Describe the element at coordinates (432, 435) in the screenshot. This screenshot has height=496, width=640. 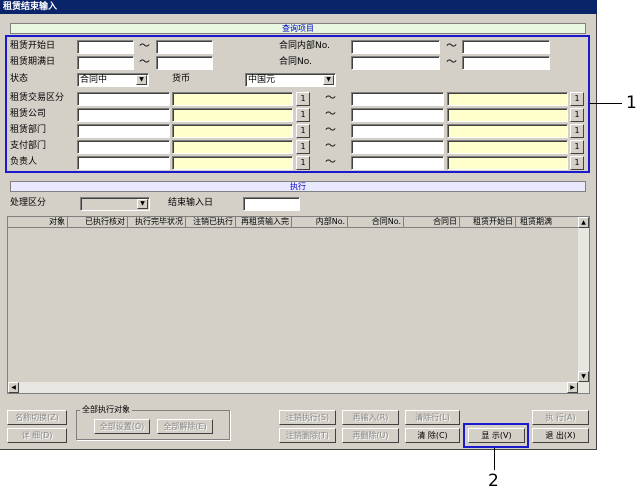
I see `clear-button: 清 除(C)` at that location.